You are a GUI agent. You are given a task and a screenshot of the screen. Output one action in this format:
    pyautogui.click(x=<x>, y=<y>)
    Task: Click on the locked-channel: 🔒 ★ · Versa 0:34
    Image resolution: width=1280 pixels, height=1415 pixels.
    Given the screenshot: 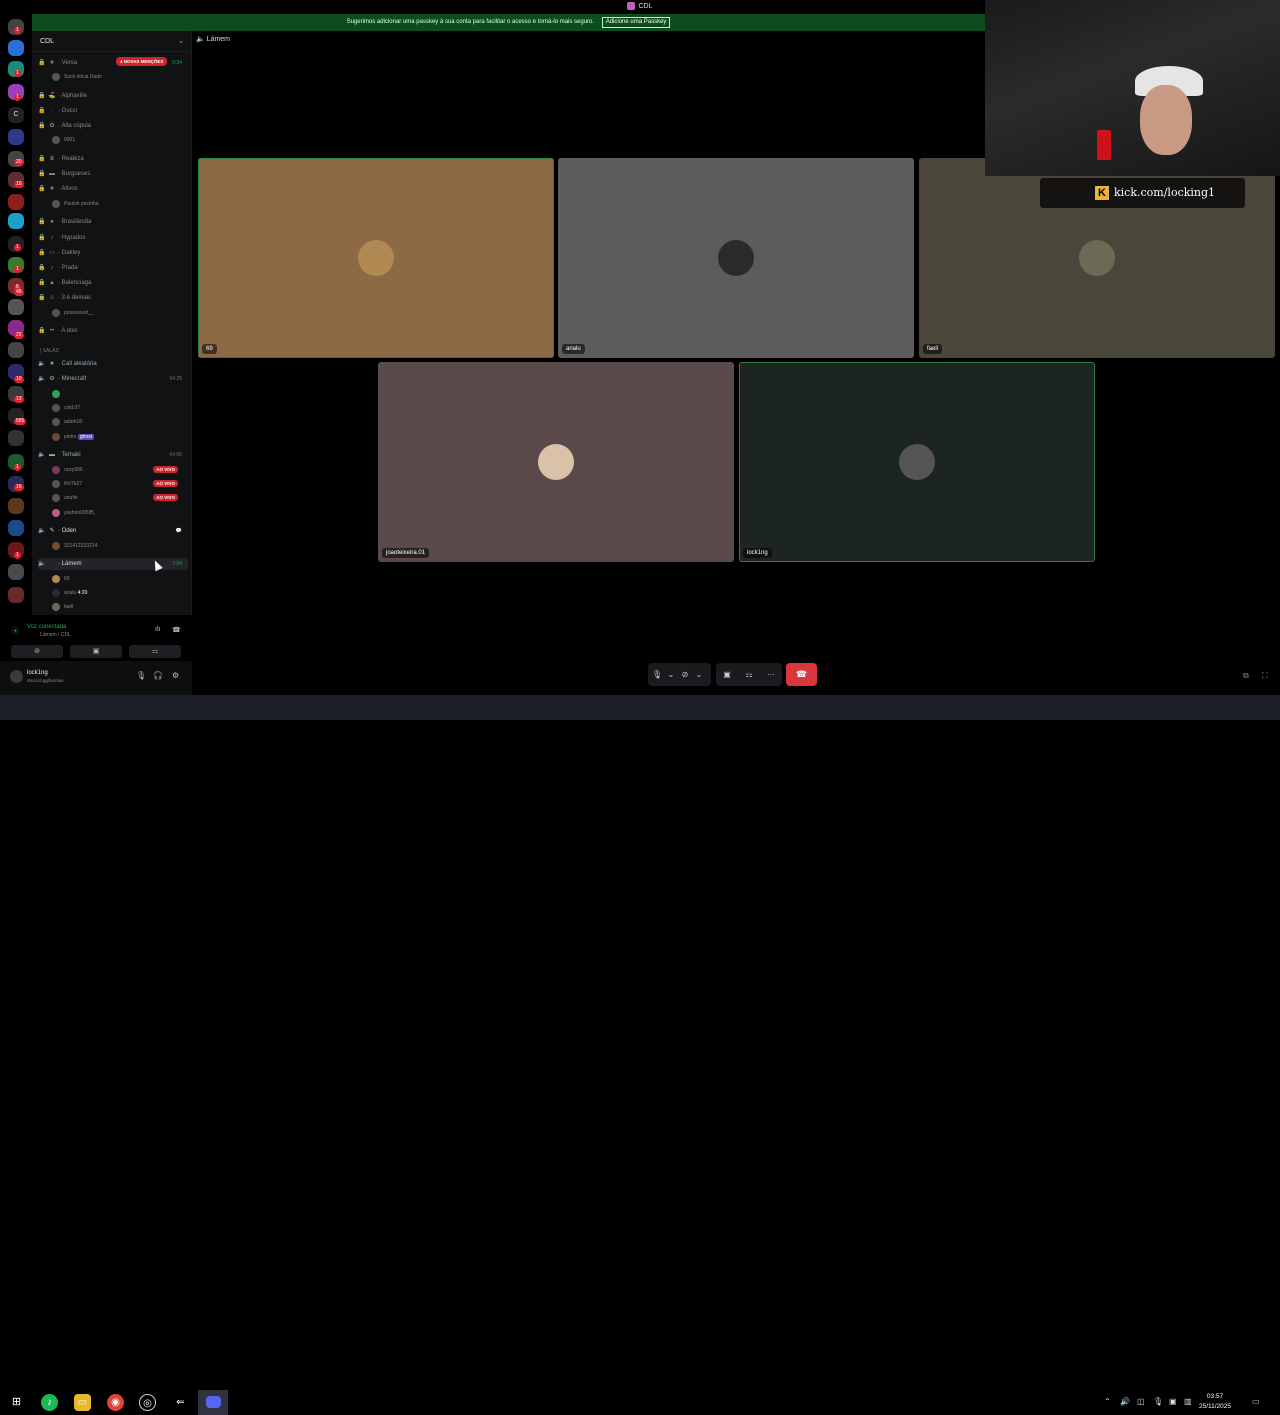 What is the action you would take?
    pyautogui.click(x=113, y=63)
    